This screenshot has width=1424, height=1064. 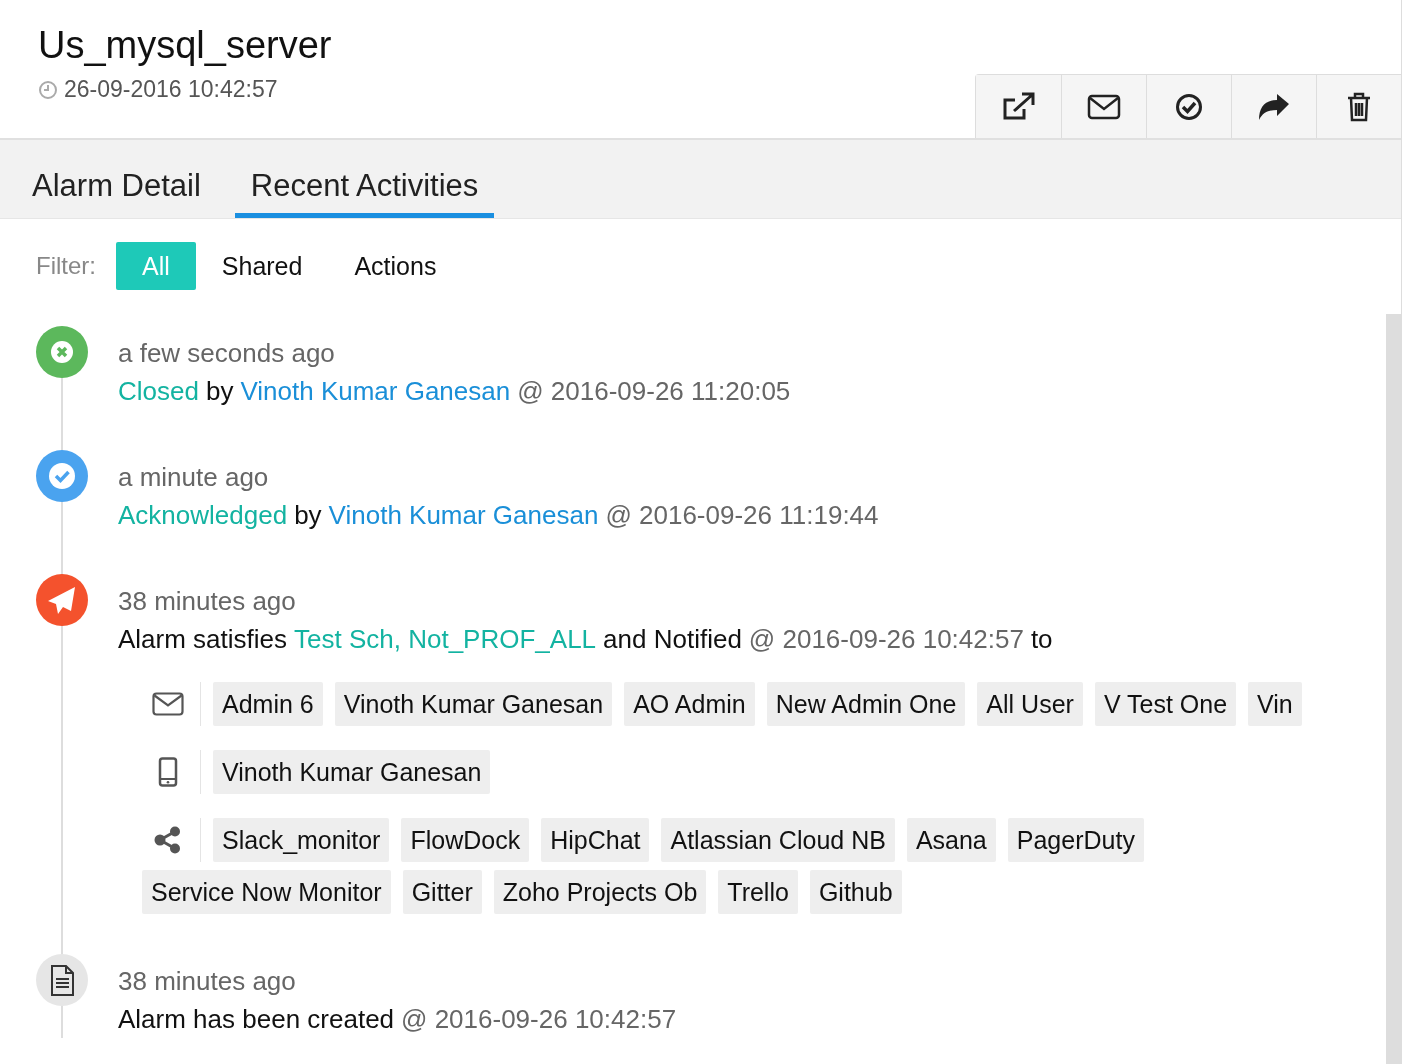 I want to click on relative-time: a minute ago, so click(x=194, y=477).